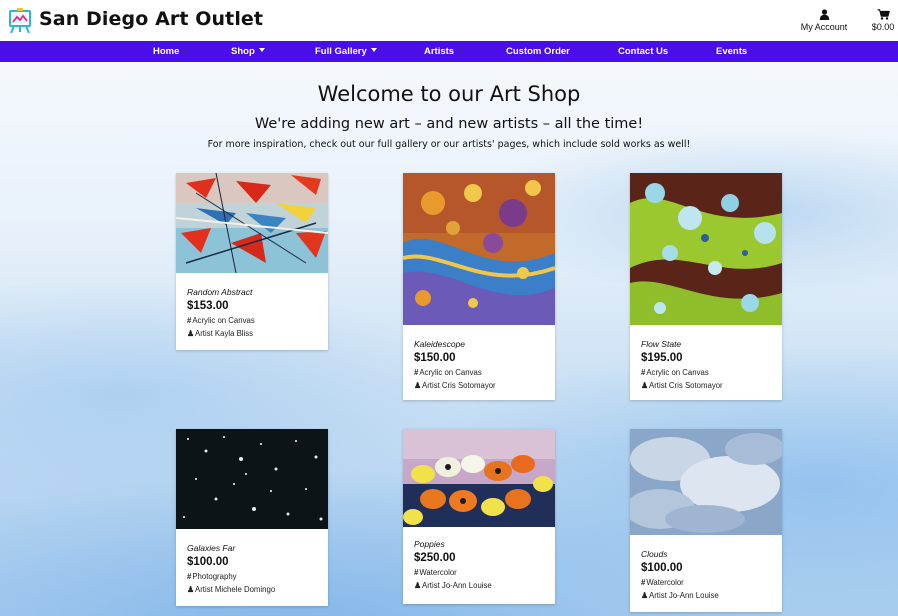 The image size is (898, 616). Describe the element at coordinates (435, 558) in the screenshot. I see `product-price: $250.00` at that location.